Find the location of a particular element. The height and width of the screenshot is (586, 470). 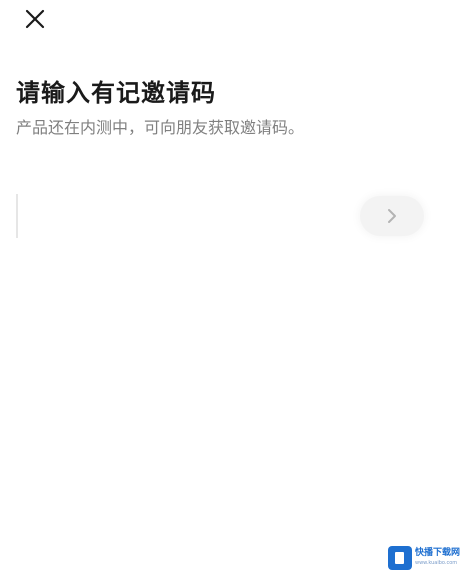

watermark-main-text: 快播下载网 is located at coordinates (438, 553).